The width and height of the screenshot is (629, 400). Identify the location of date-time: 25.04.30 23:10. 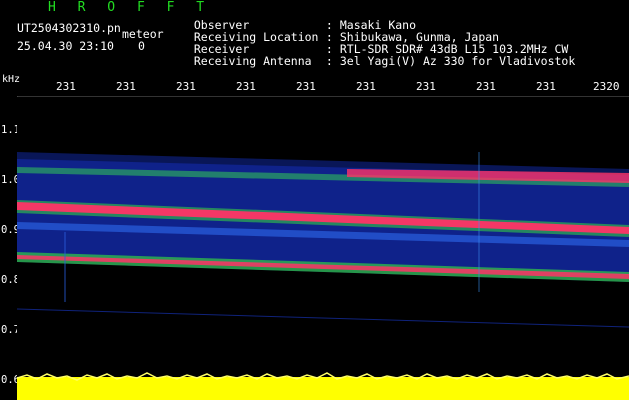
(65, 46).